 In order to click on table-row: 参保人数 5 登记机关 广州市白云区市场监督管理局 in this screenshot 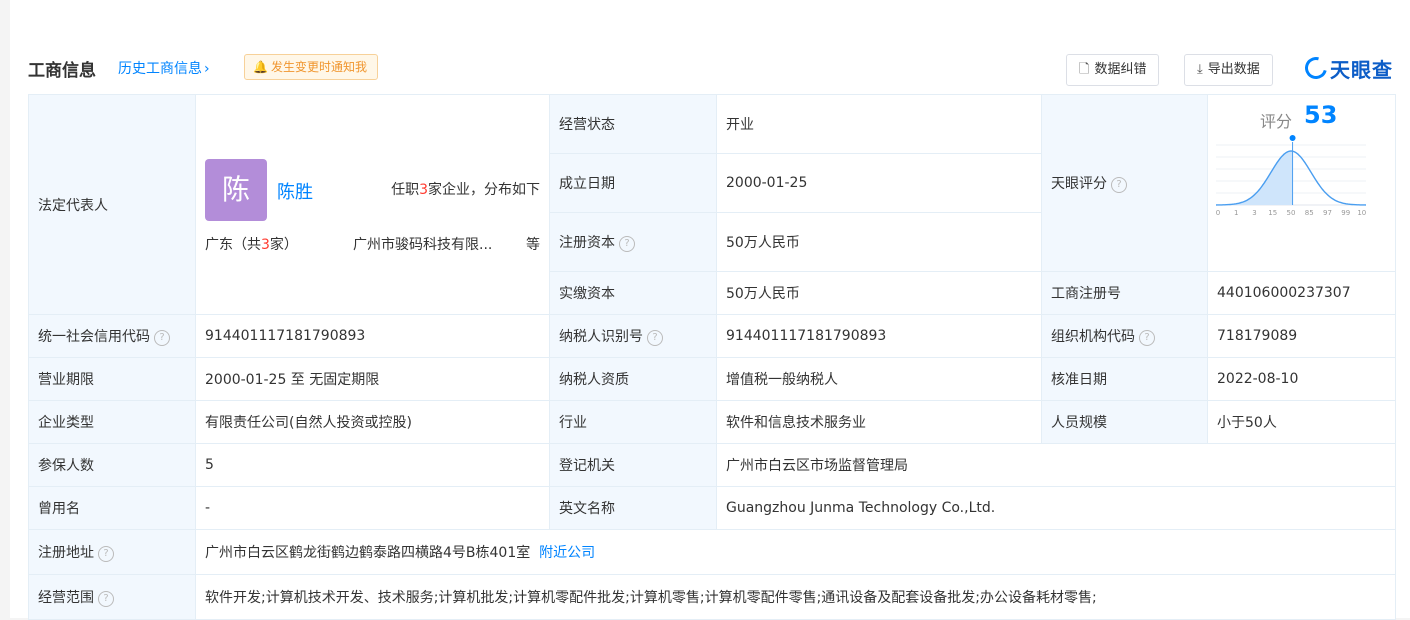, I will do `click(712, 465)`.